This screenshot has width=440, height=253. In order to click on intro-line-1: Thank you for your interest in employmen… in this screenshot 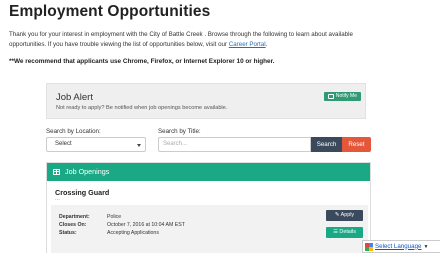, I will do `click(181, 34)`.